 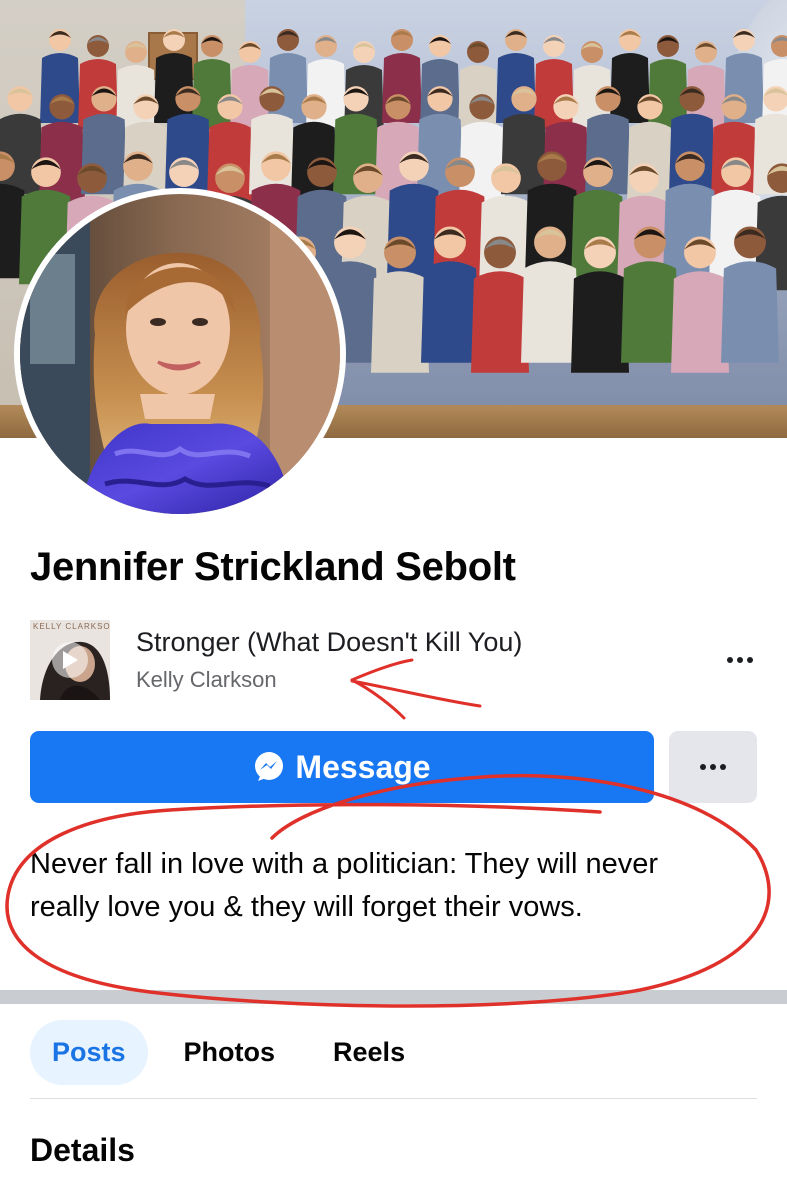 What do you see at coordinates (71, 626) in the screenshot?
I see `album-cover-text: KELLY CLARKSON` at bounding box center [71, 626].